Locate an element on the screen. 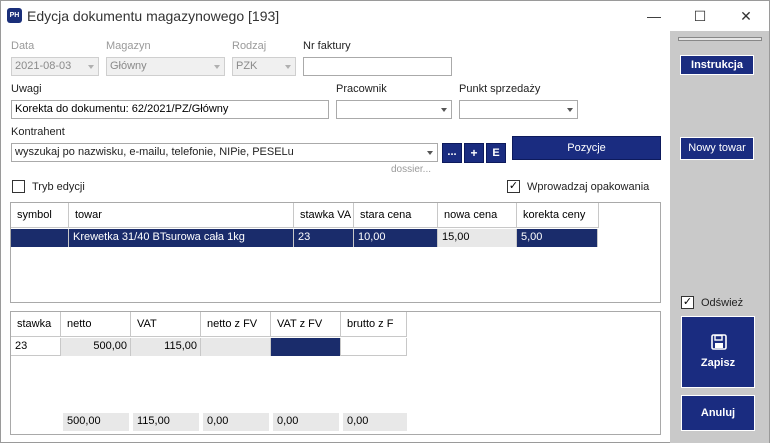  odswiez-checkbox: ✓ is located at coordinates (687, 302).